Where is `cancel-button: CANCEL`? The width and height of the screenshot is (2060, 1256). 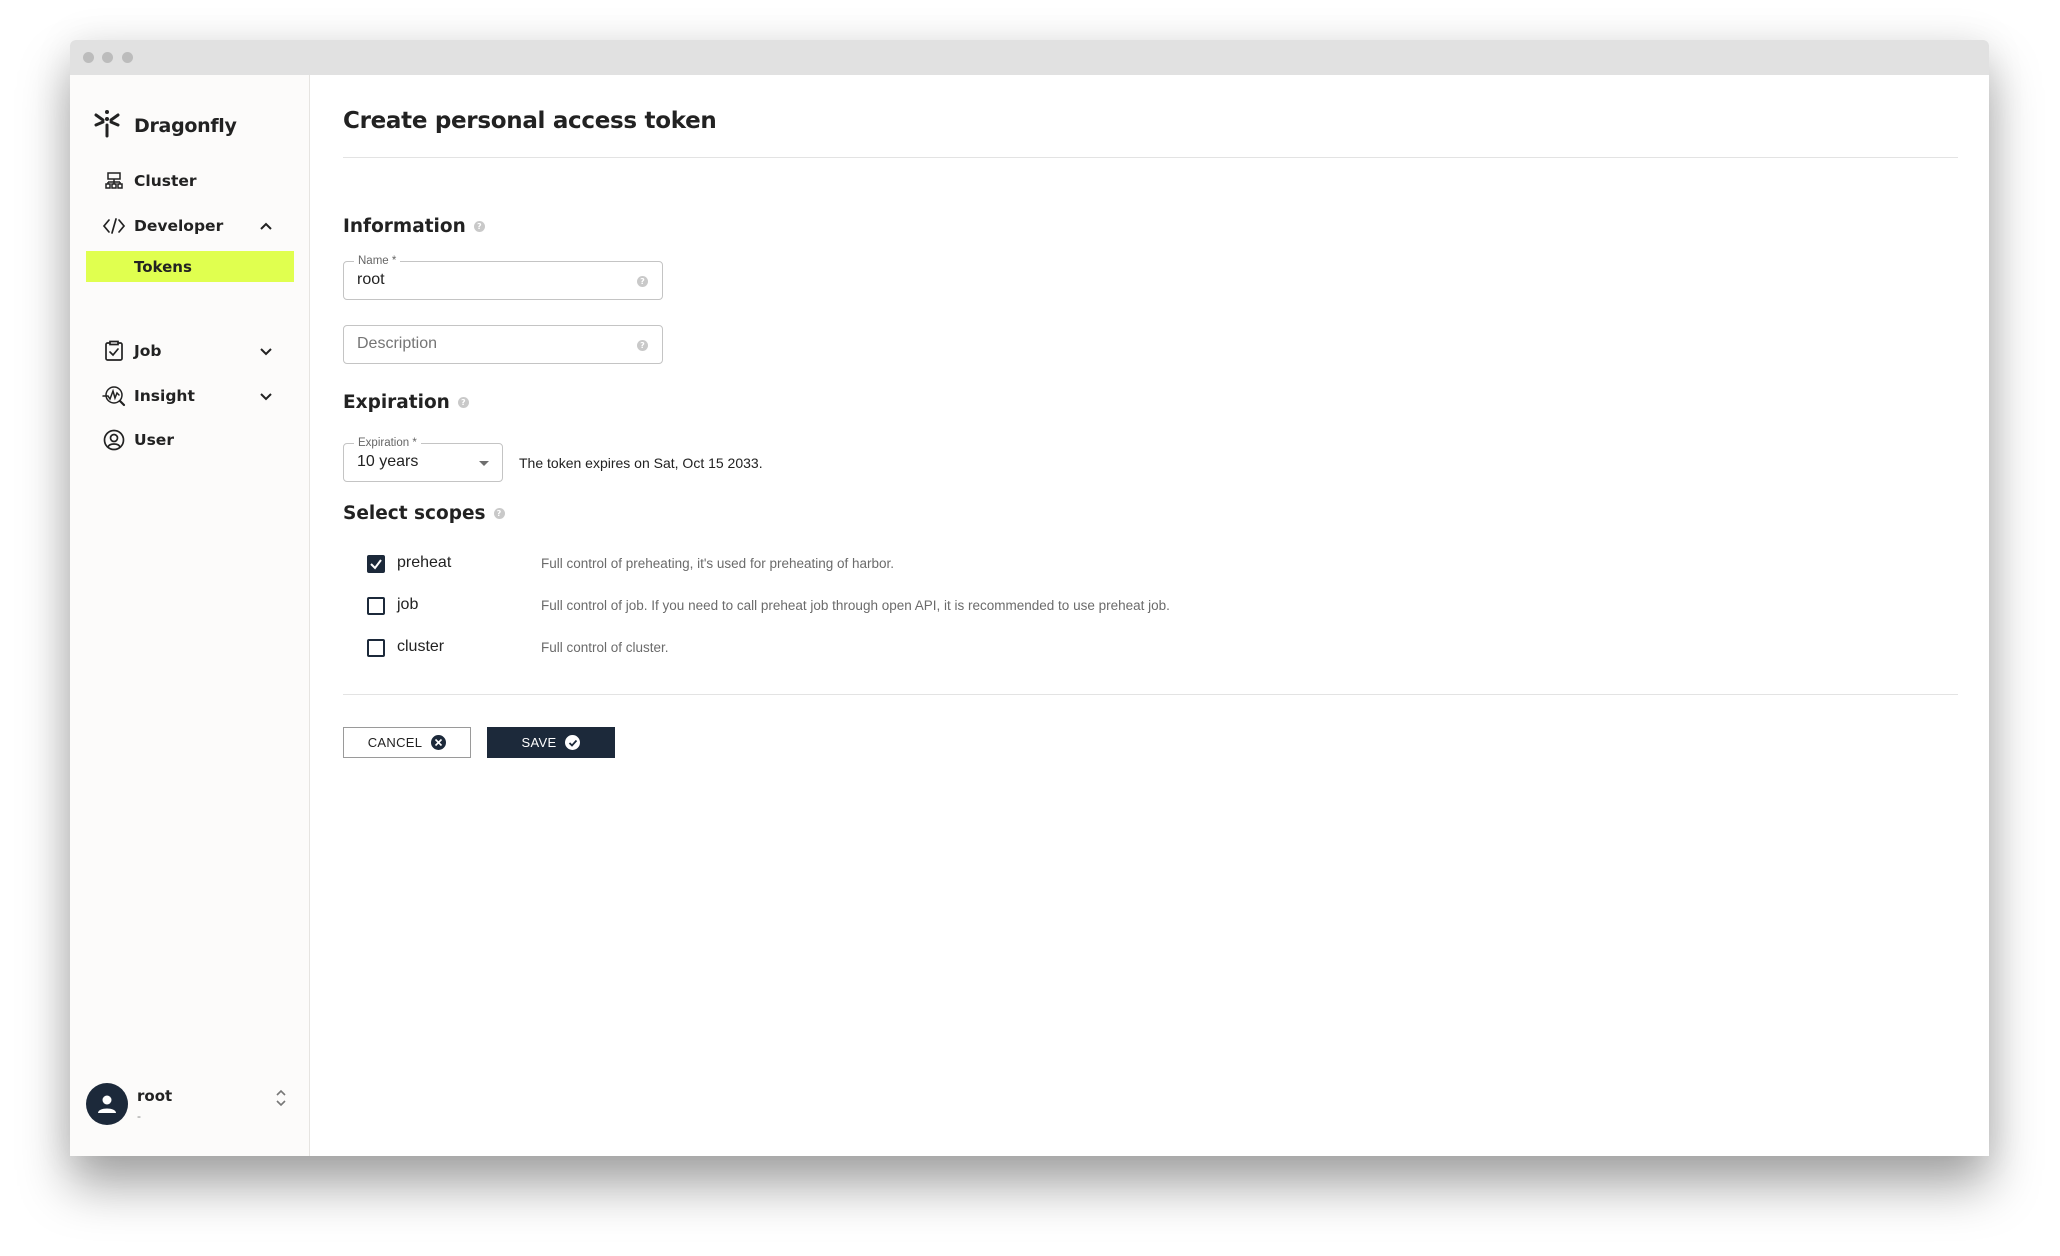
cancel-button: CANCEL is located at coordinates (407, 742).